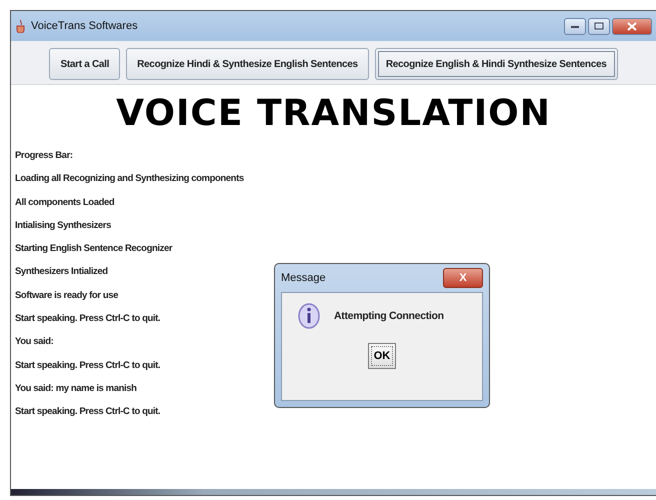  I want to click on java-cup-icon, so click(21, 26).